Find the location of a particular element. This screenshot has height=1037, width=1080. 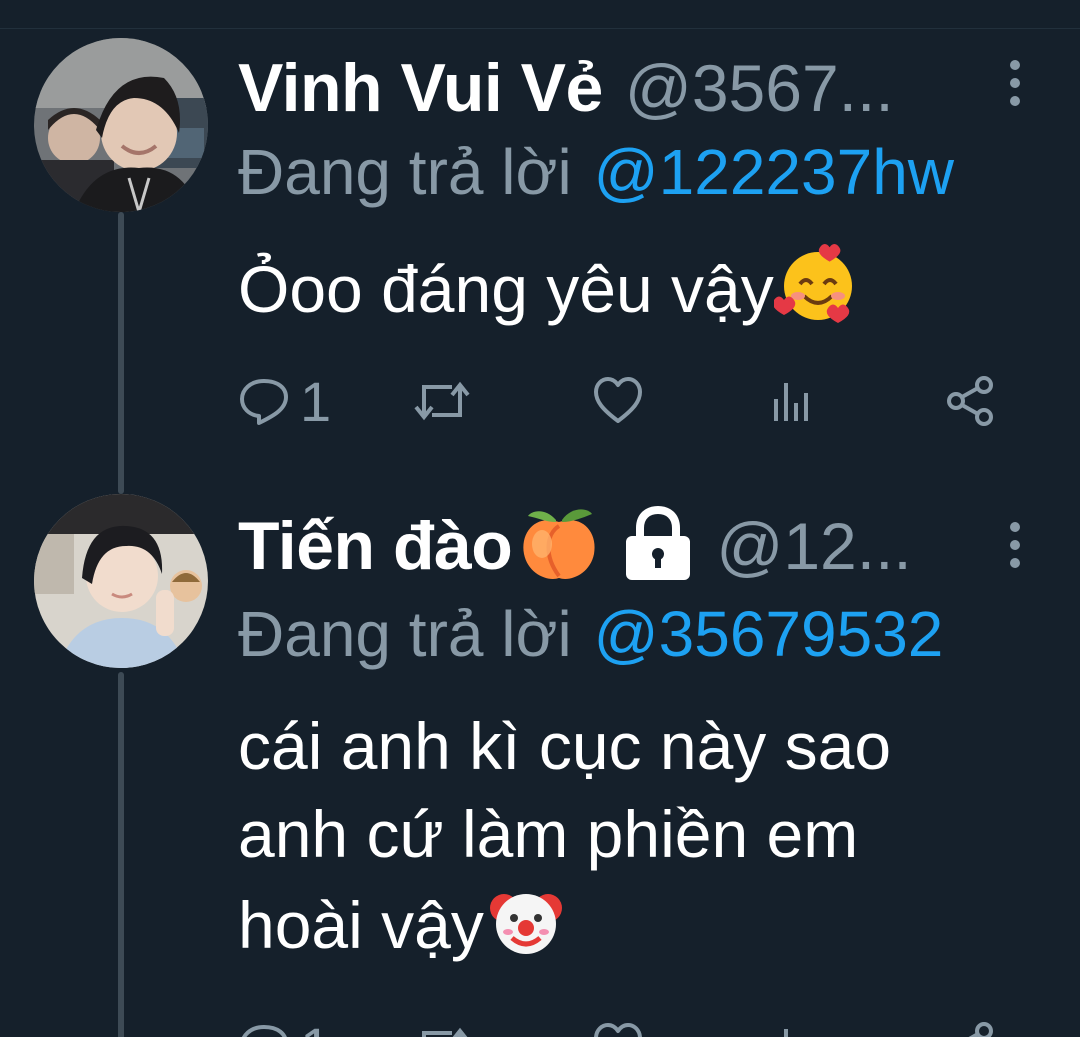

clown-face-icon is located at coordinates (526, 930).